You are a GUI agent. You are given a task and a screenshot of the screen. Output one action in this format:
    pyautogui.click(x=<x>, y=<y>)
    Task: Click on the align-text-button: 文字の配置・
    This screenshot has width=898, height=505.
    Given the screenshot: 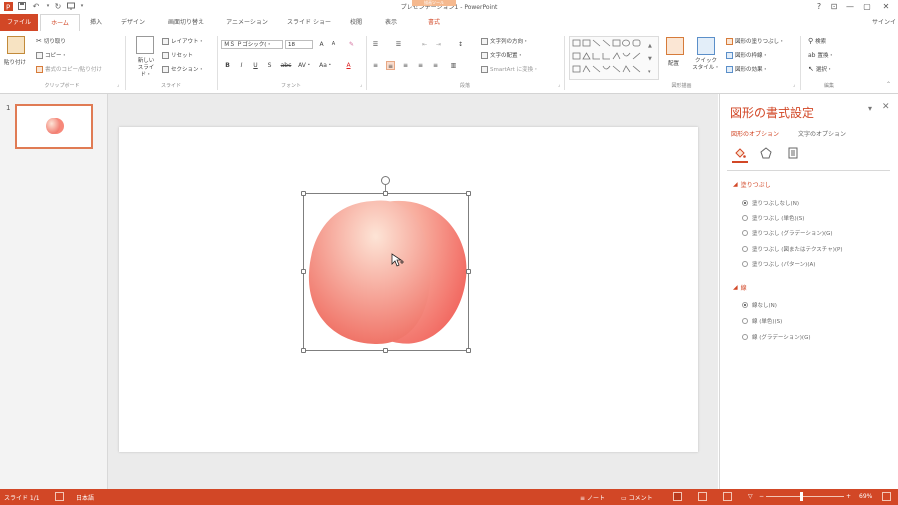 What is the action you would take?
    pyautogui.click(x=502, y=55)
    